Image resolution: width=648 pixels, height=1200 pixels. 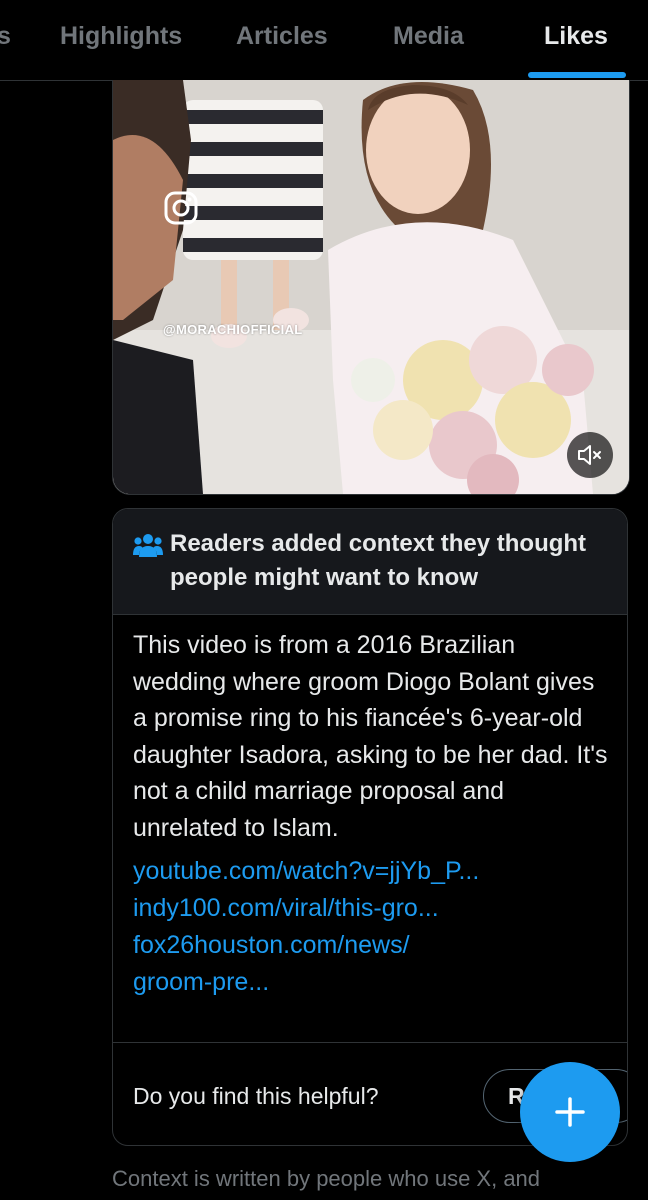 I want to click on tab-media: Media, so click(x=428, y=36).